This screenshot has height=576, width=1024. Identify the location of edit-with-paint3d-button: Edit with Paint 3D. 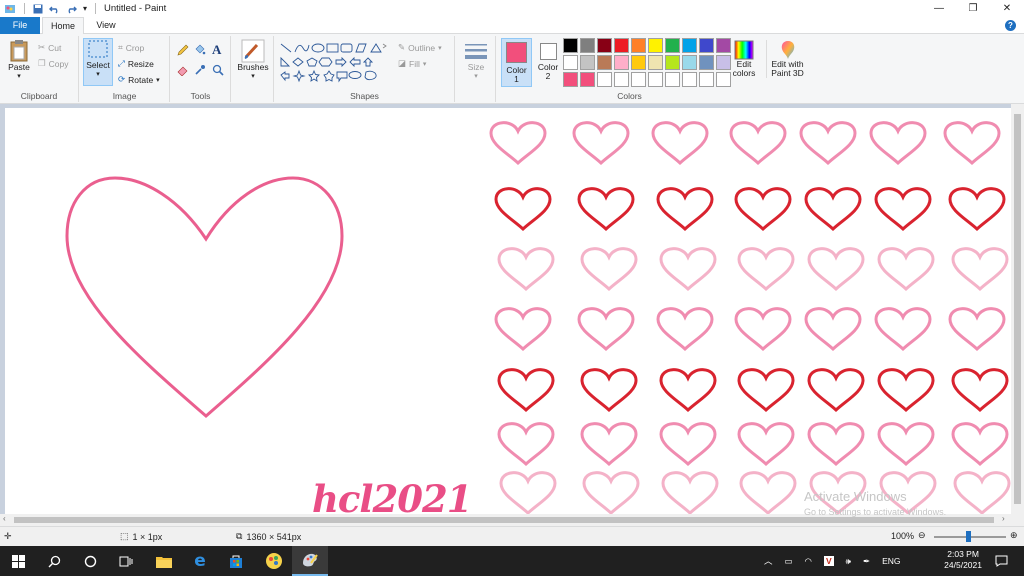
(787, 59).